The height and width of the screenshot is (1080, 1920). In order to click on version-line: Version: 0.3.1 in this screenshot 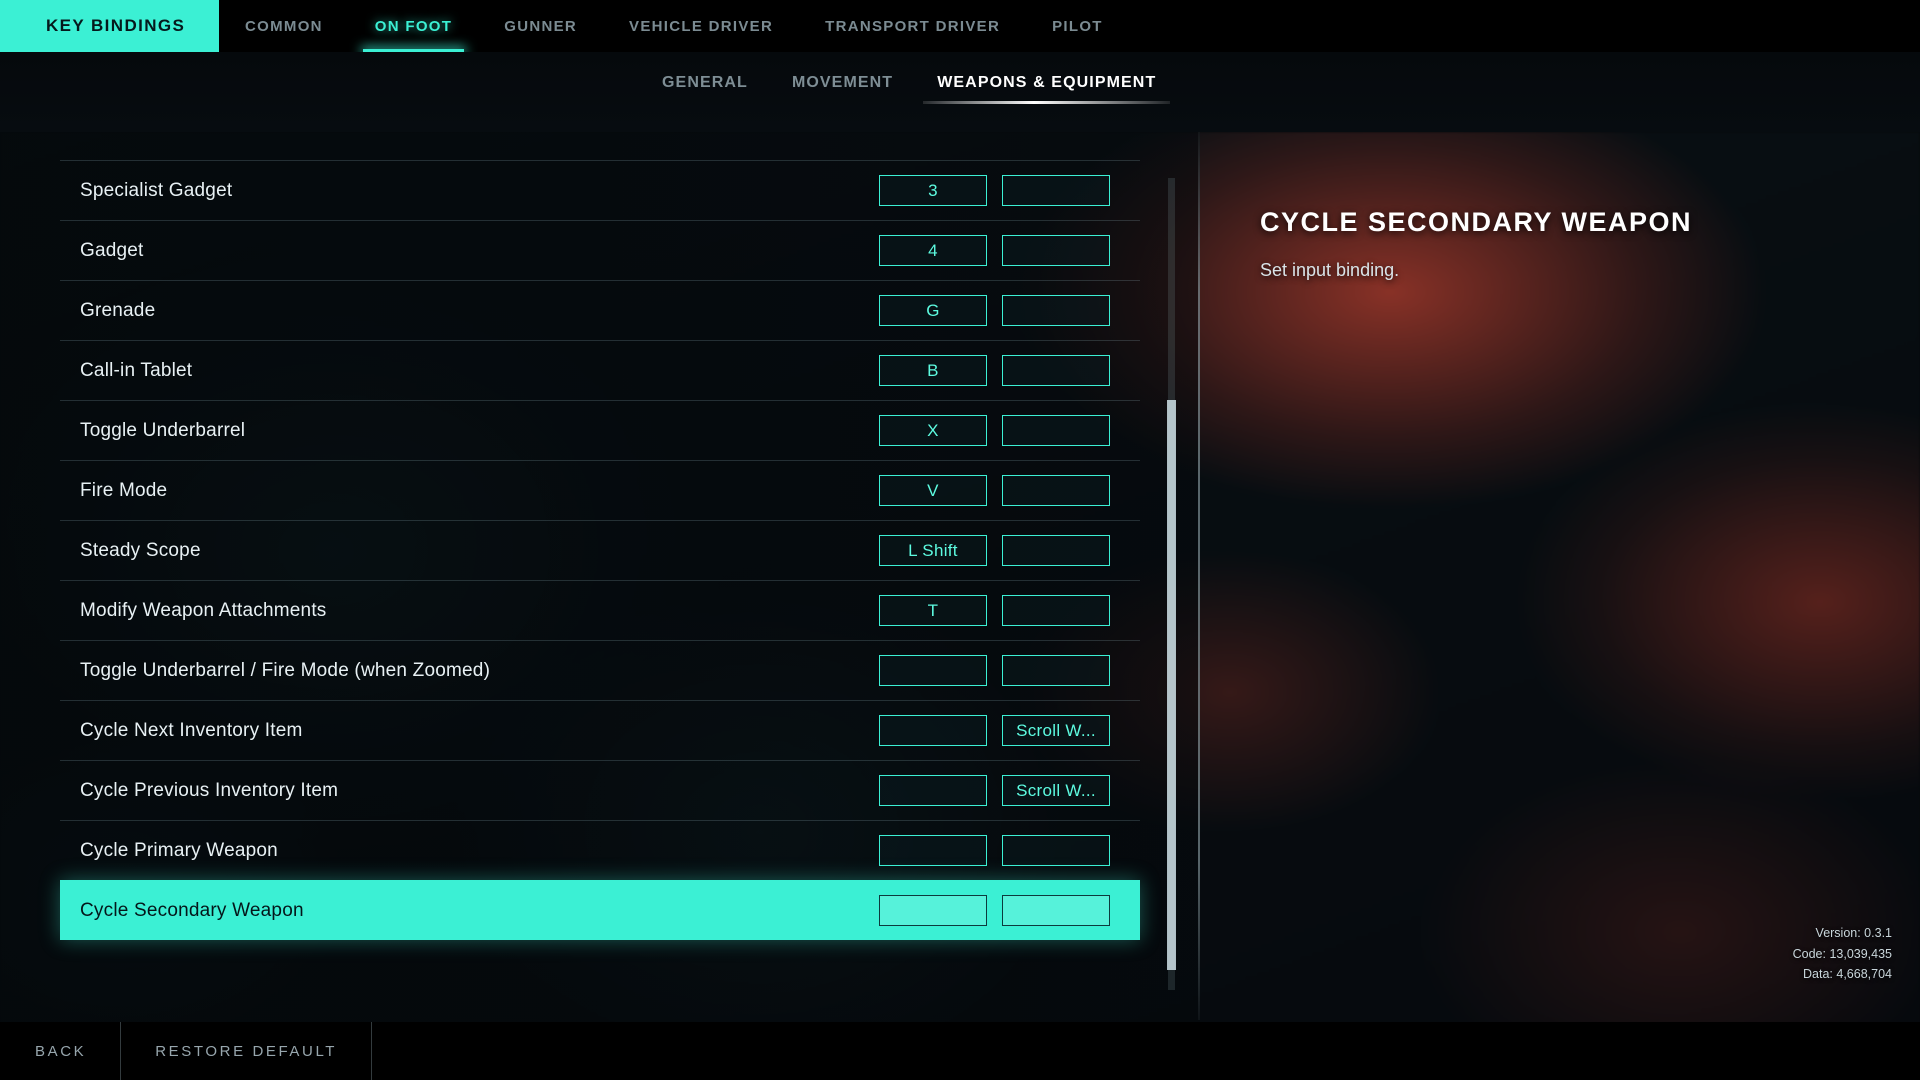, I will do `click(1853, 933)`.